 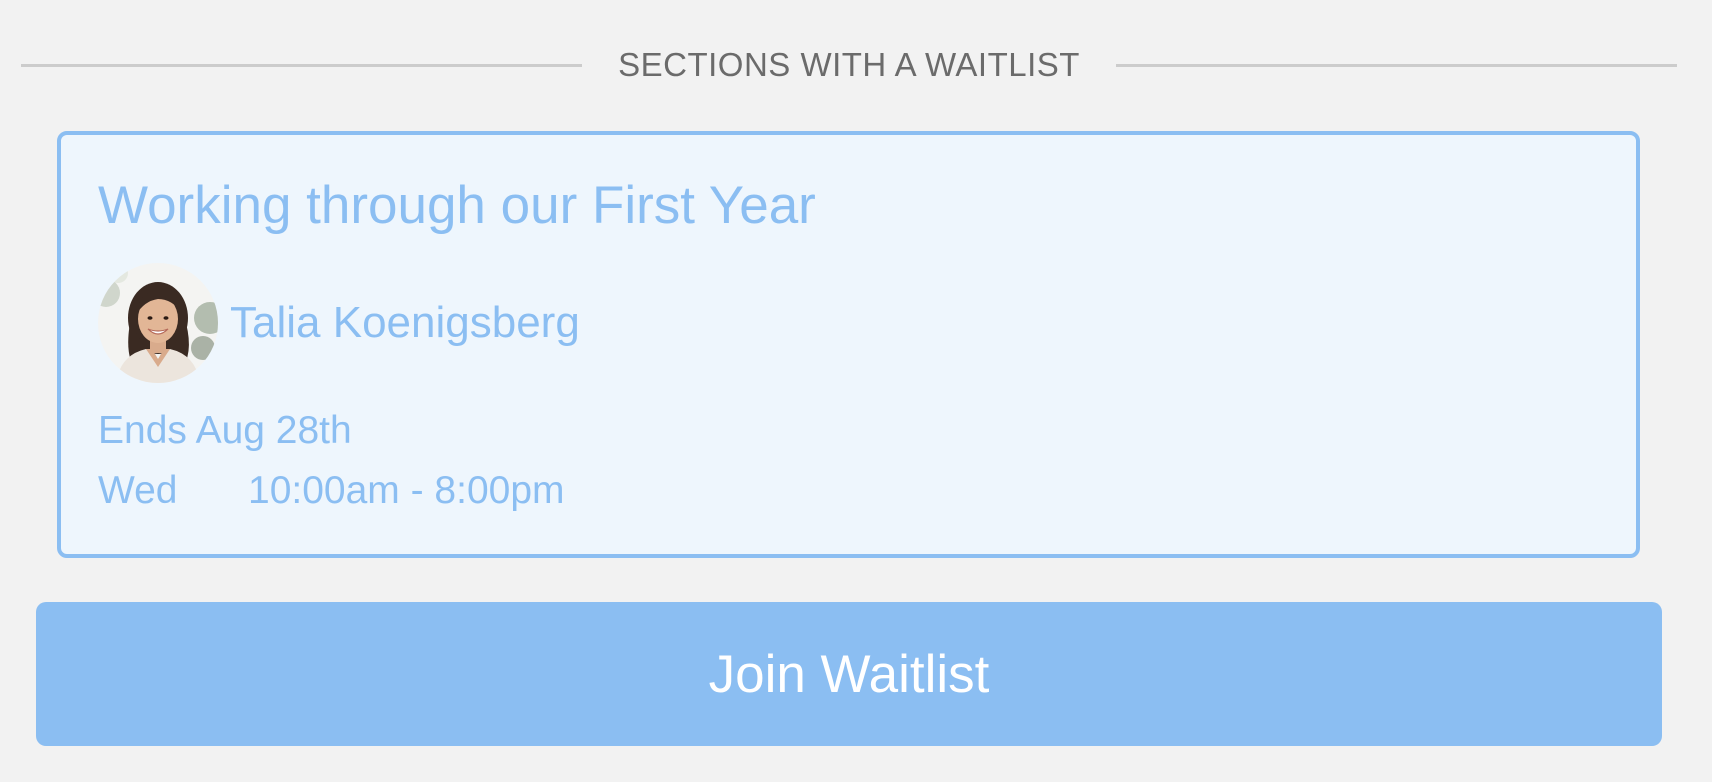 I want to click on avatar, so click(x=158, y=323).